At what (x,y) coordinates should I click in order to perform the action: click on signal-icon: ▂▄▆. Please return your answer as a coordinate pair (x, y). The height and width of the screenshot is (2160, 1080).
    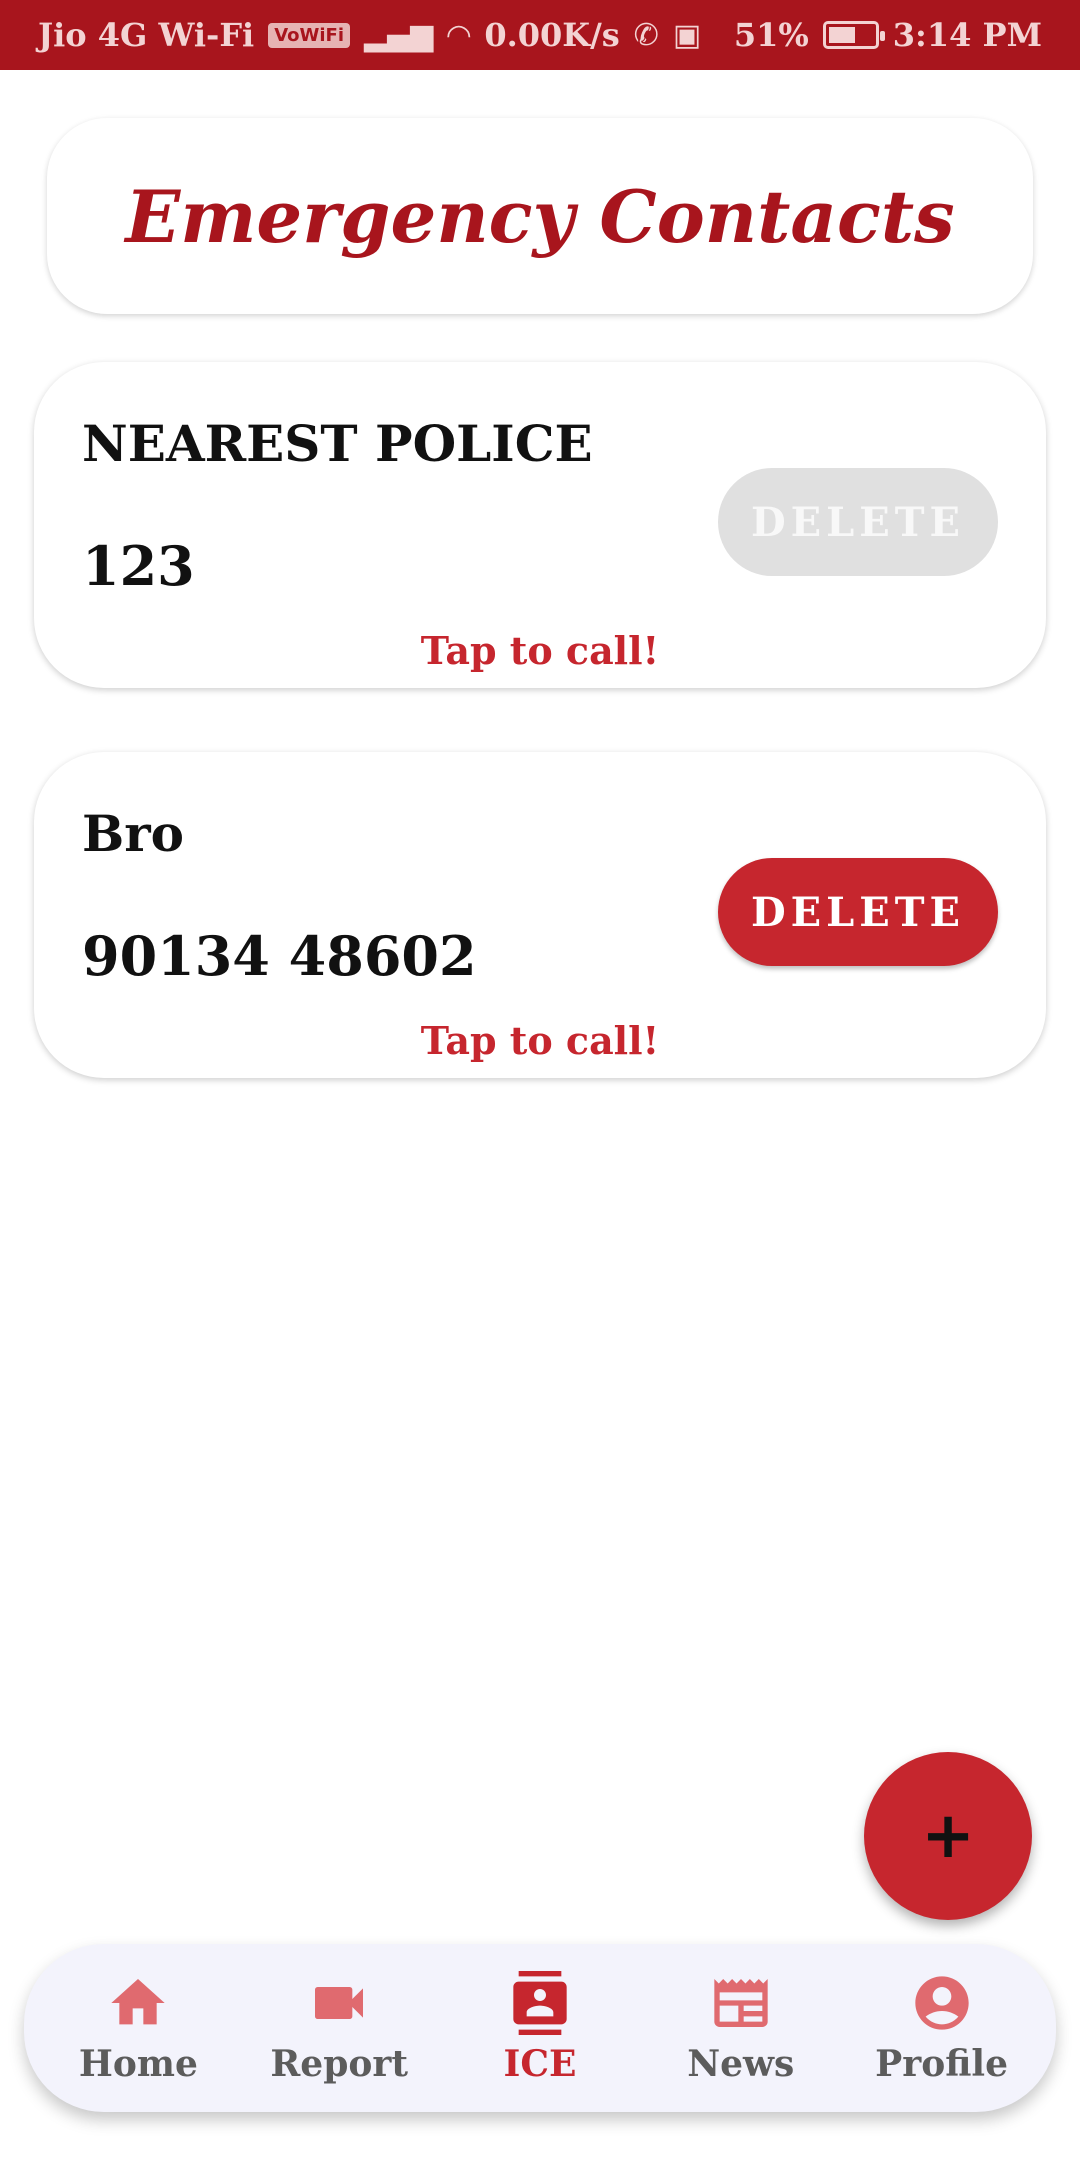
    Looking at the image, I should click on (399, 35).